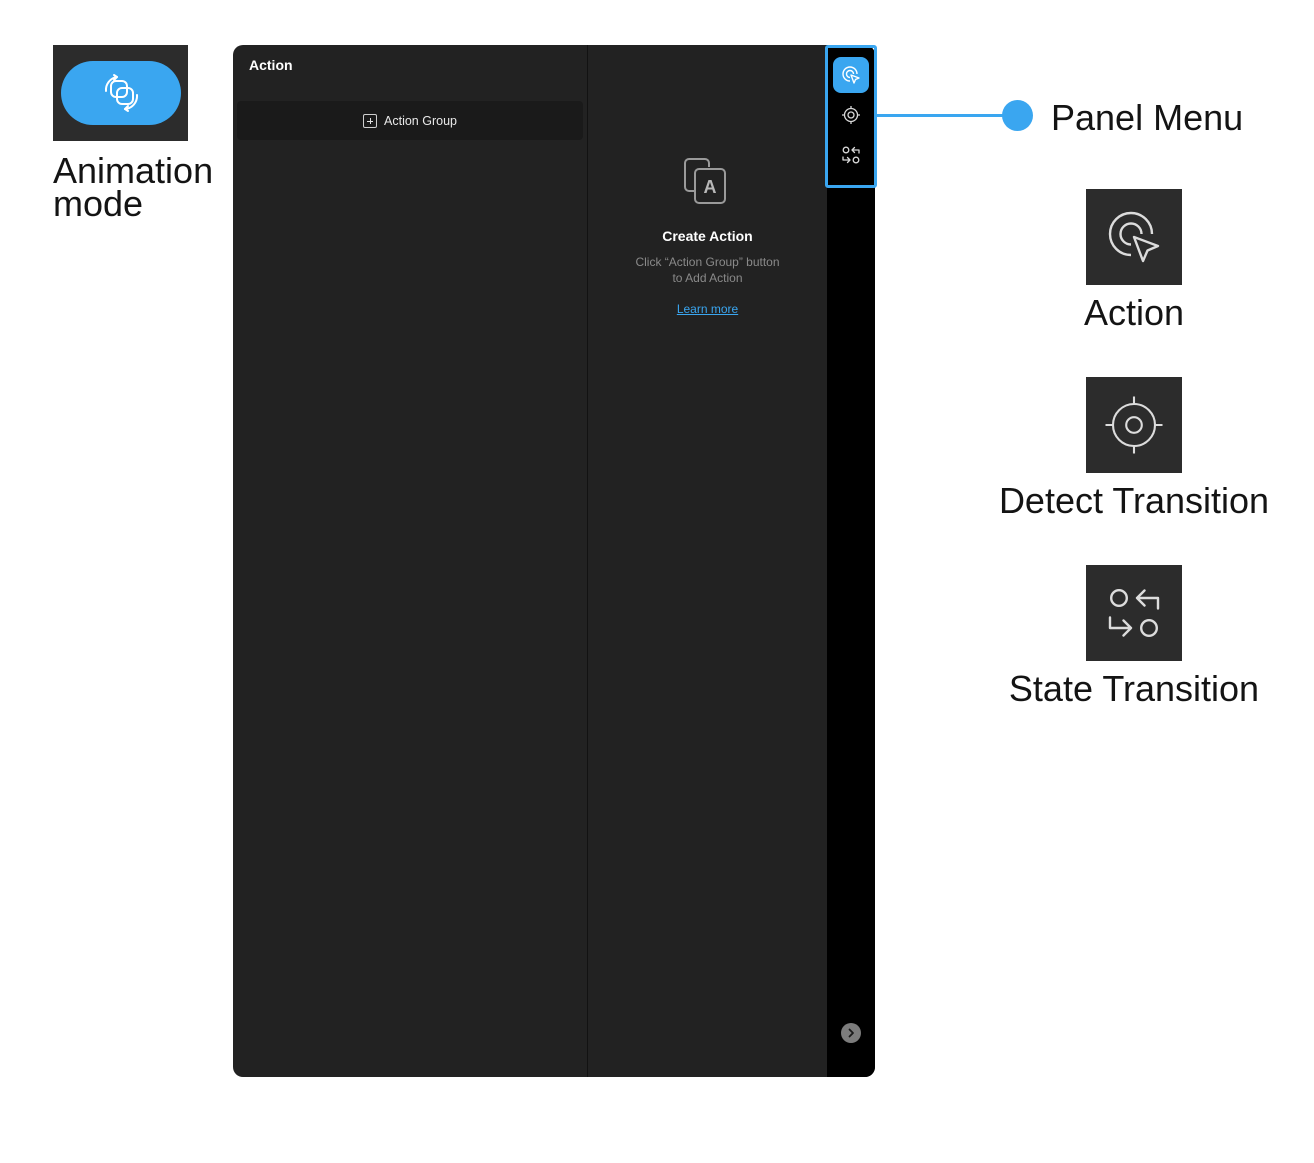  I want to click on panel-title: Action, so click(271, 65).